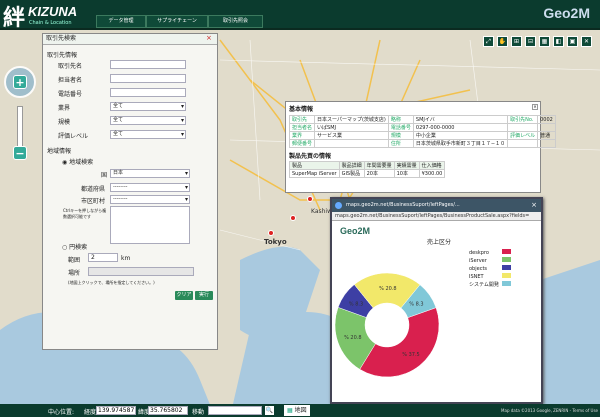 The image size is (600, 417). Describe the element at coordinates (73, 136) in the screenshot. I see `field-label-rating: 評価レベル` at that location.